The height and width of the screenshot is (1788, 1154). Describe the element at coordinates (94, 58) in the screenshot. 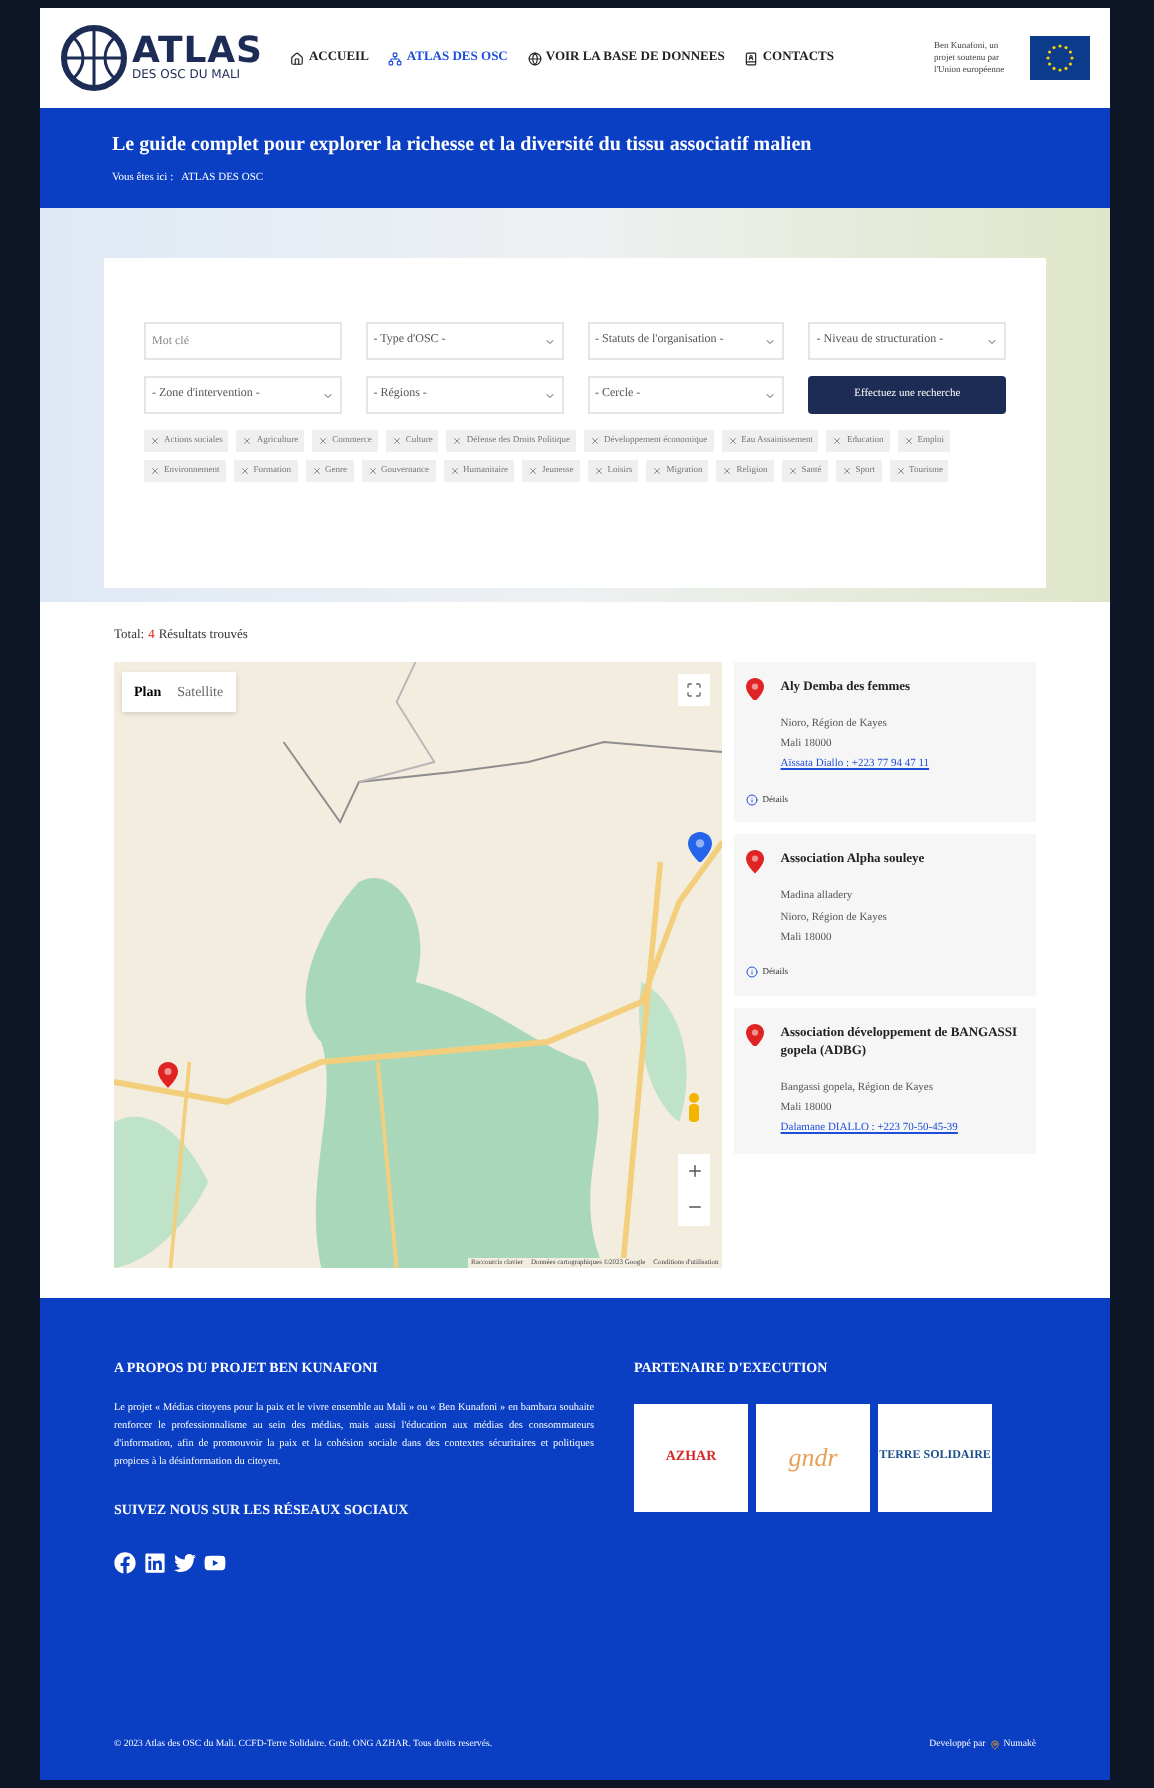

I see `globe-logo-icon` at that location.